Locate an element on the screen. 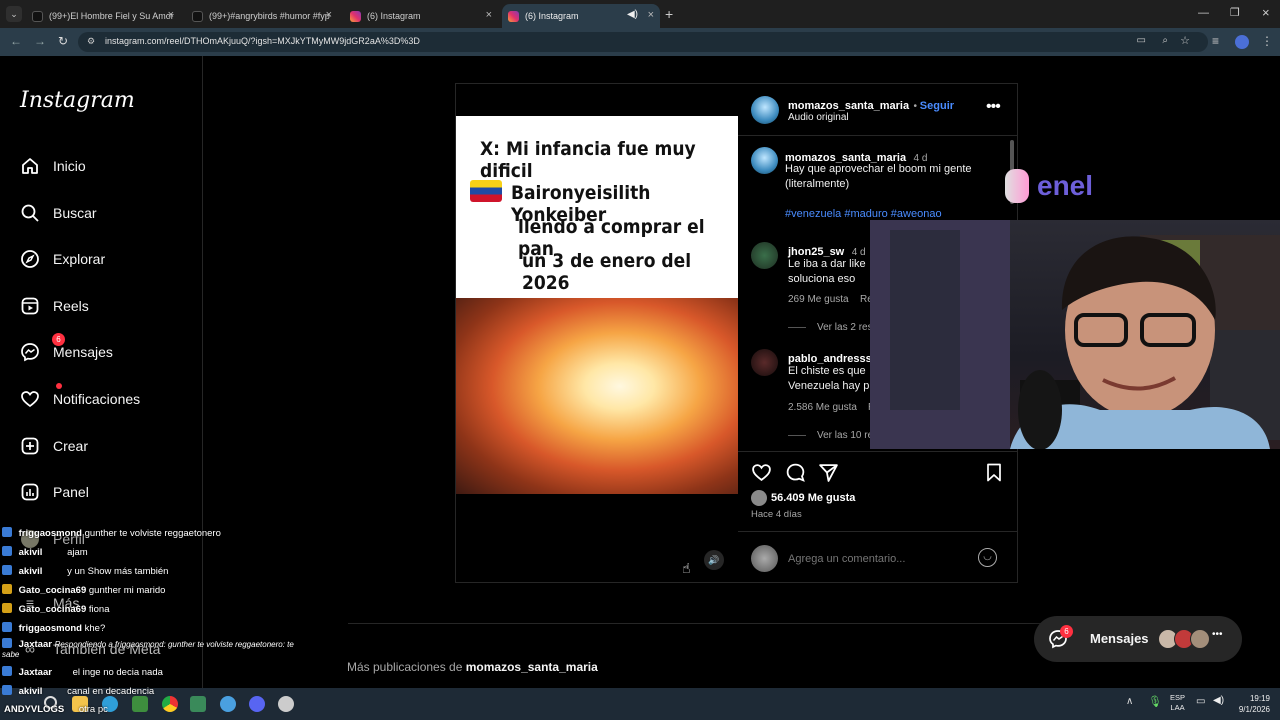  browser-tab: (99+)#angrybirds #humor #fyp × is located at coordinates (262, 16).